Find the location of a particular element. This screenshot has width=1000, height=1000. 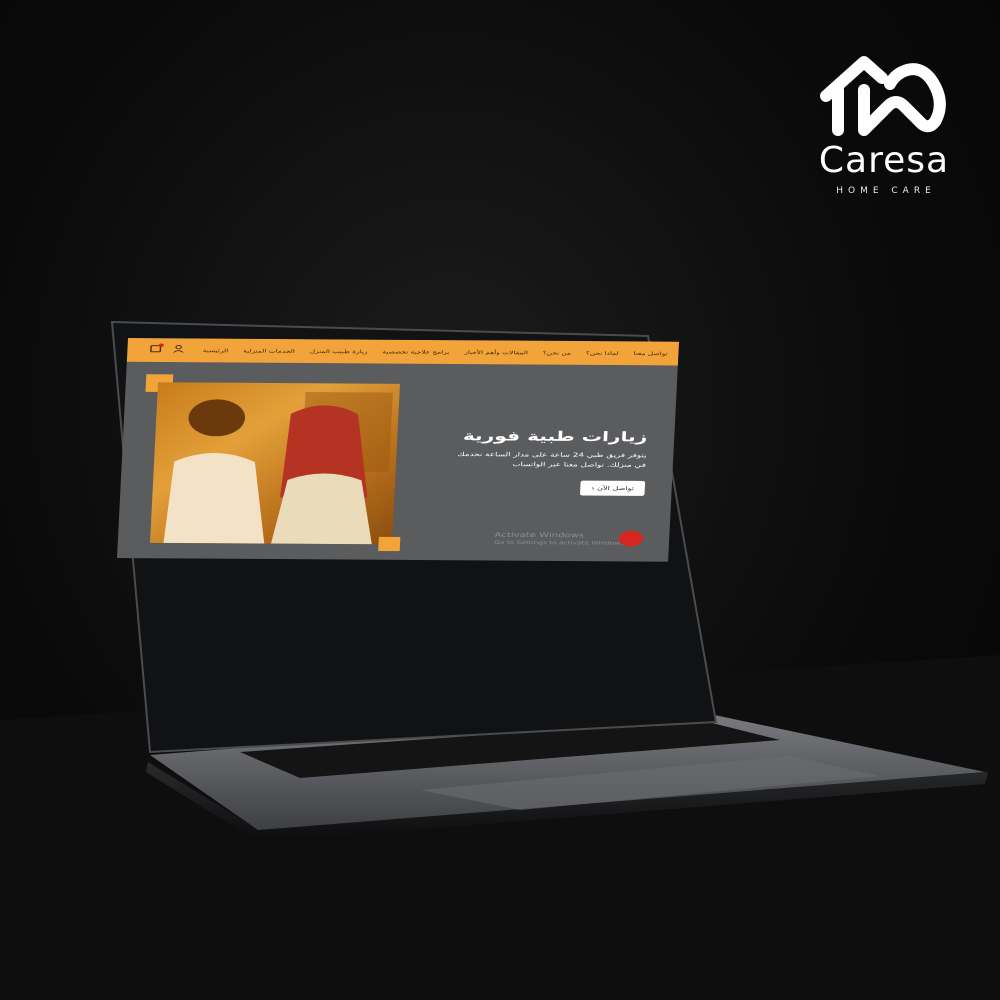

nav-item-articles: المقالات وأهم الأخبار is located at coordinates (496, 352).